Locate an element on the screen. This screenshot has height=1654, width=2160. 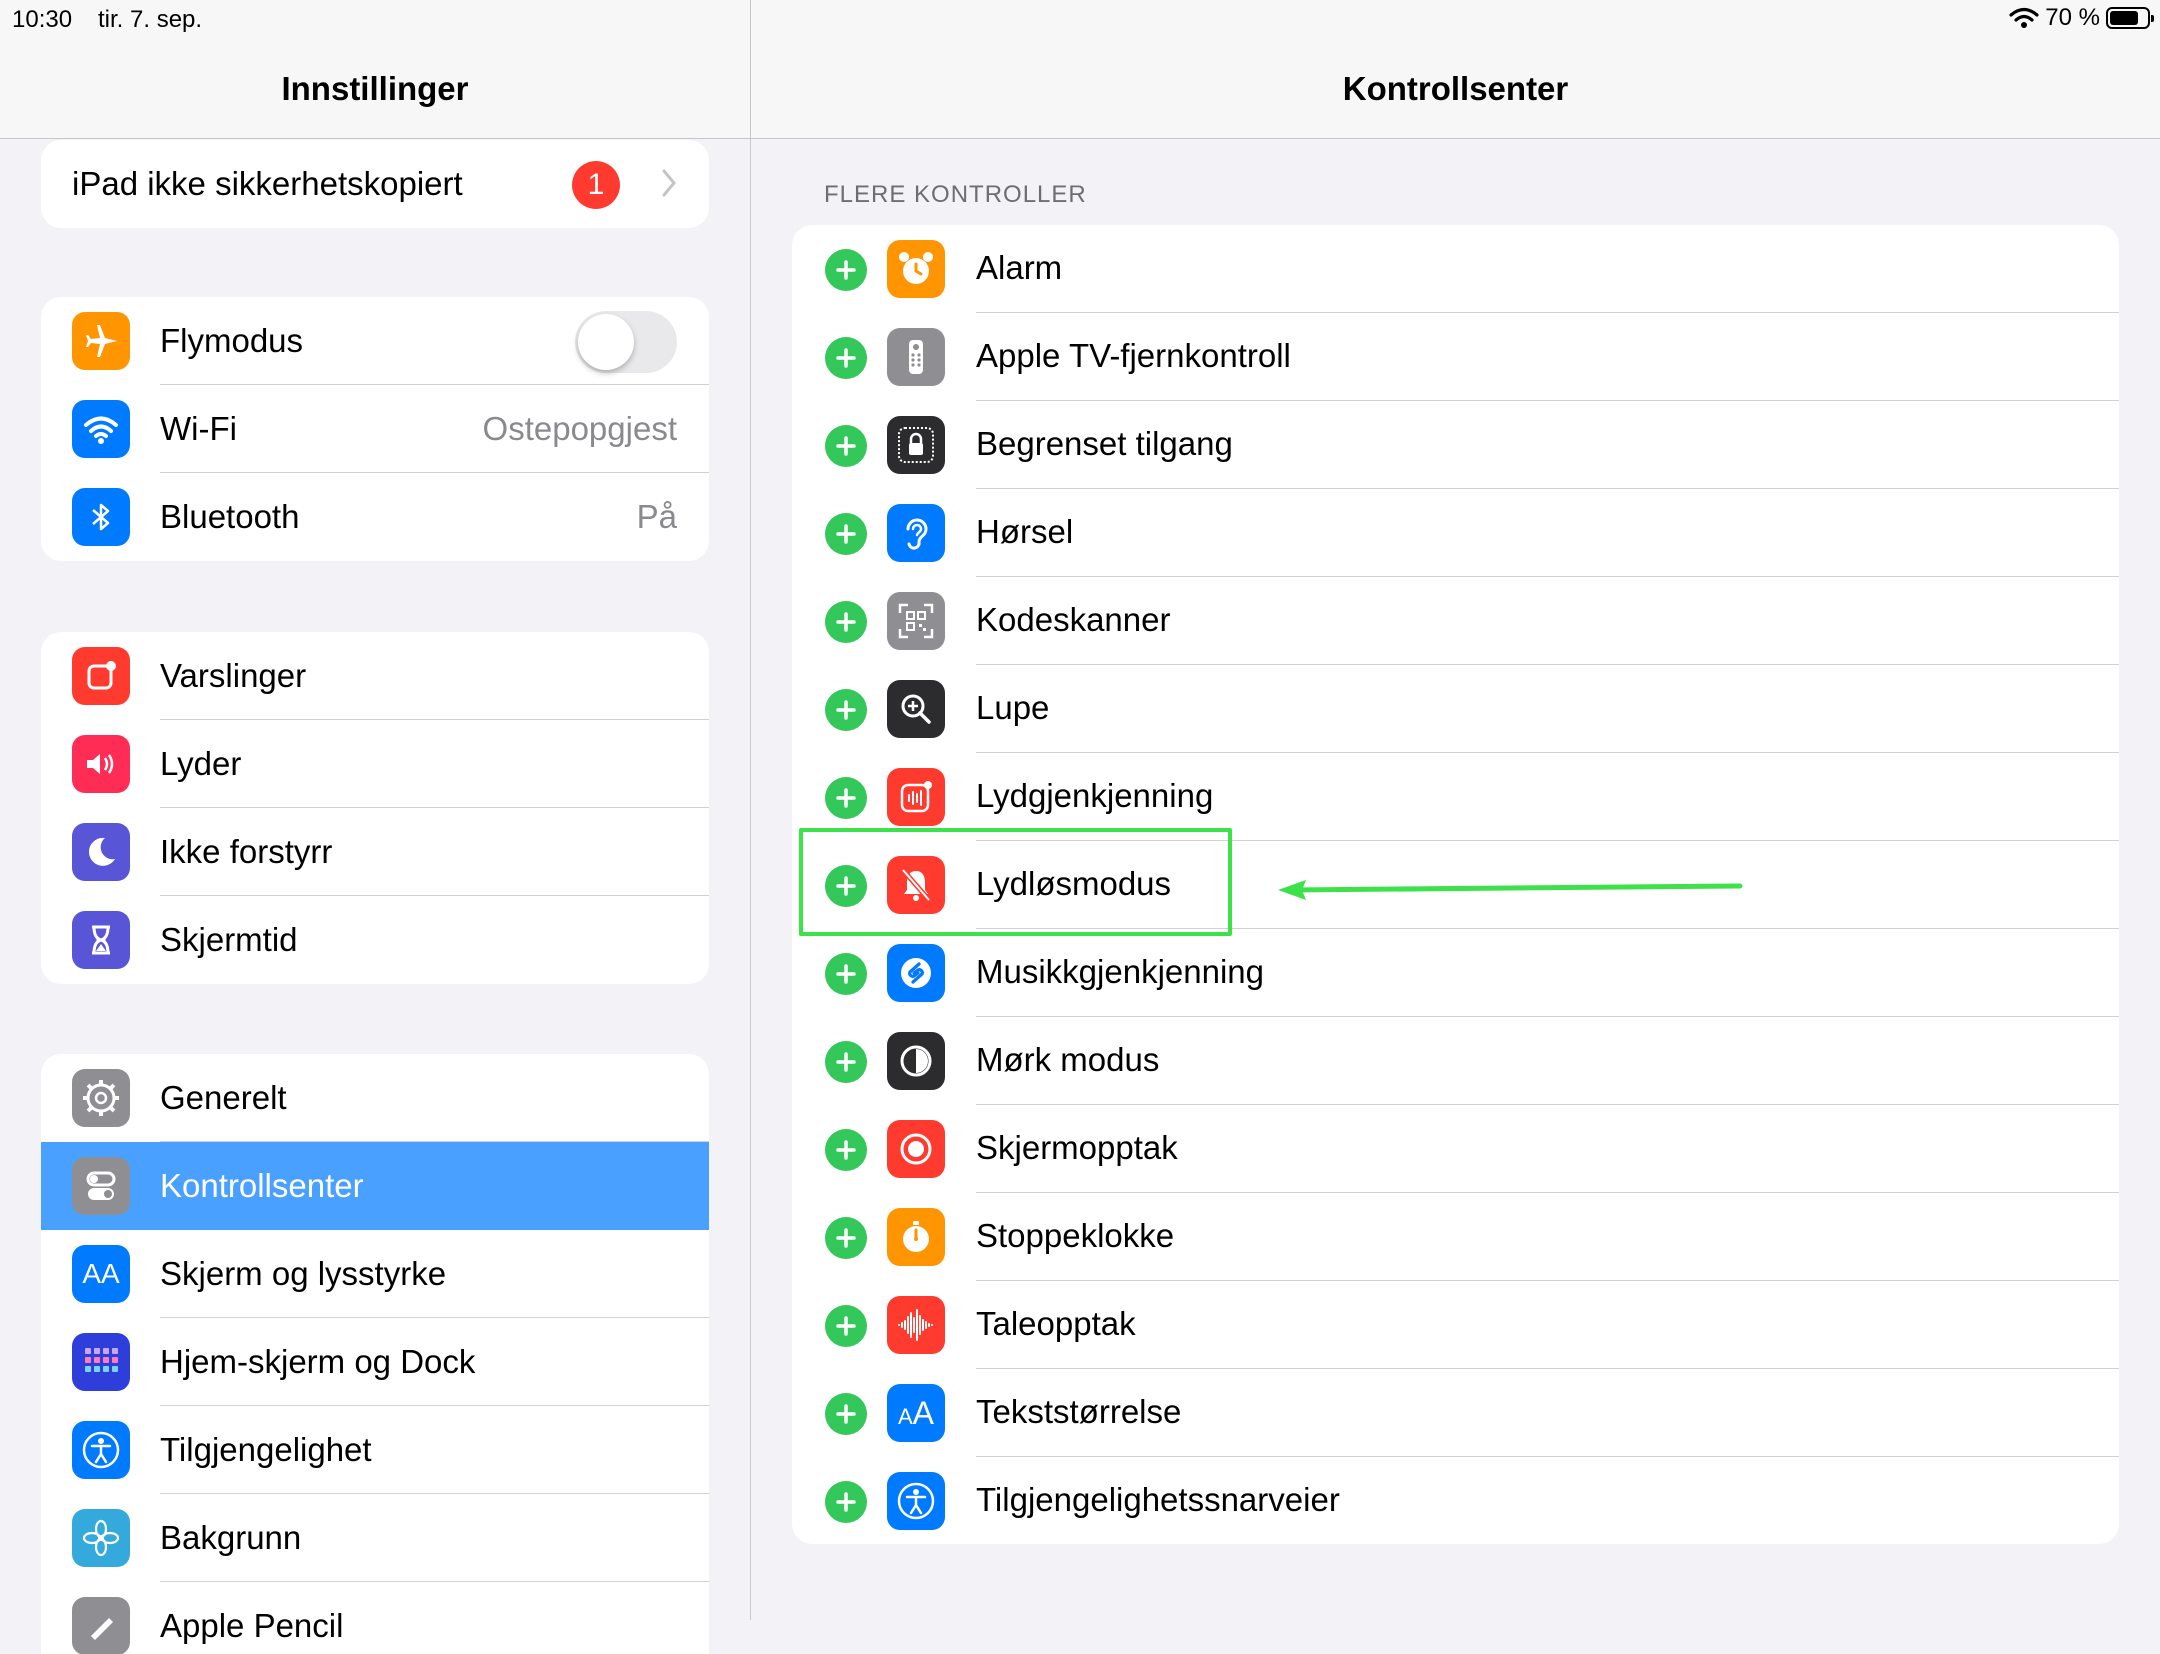
control-label: Tekststørrelse is located at coordinates (1079, 1411).